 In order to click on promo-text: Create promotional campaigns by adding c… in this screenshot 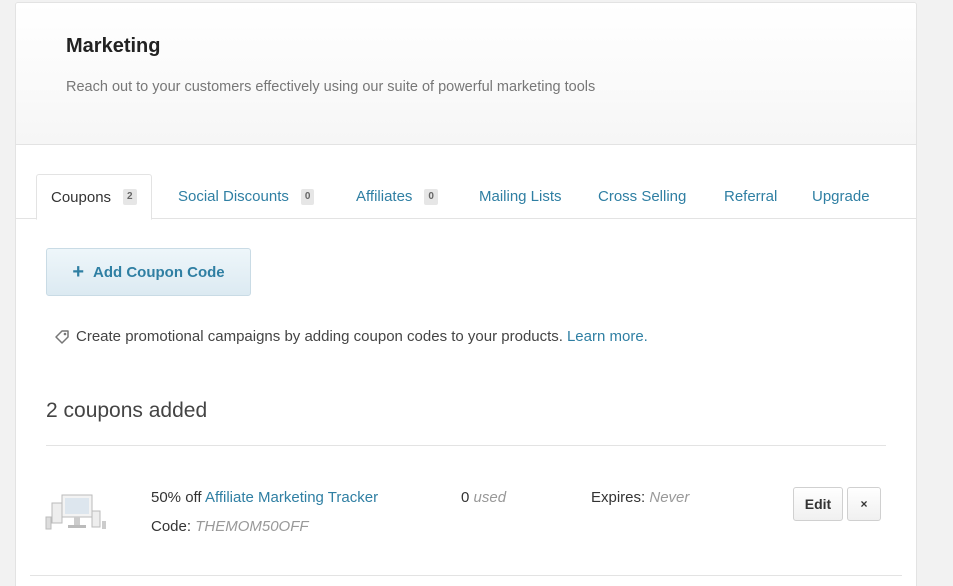, I will do `click(319, 336)`.